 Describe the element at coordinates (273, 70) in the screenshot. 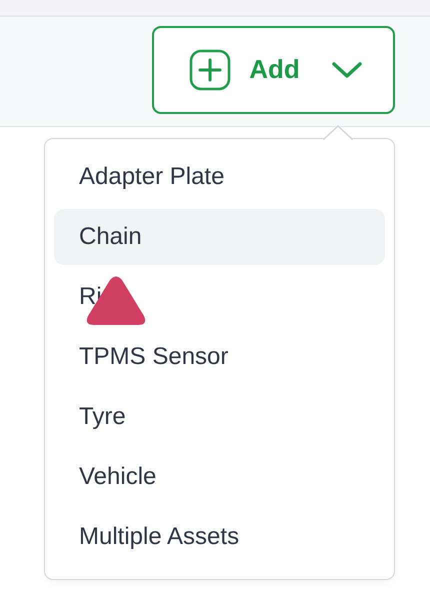

I see `add-button: Add` at that location.